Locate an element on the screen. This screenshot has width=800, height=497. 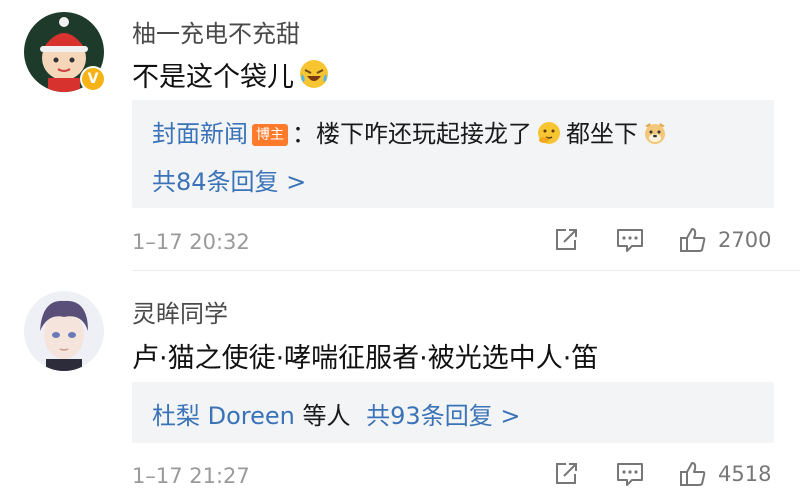
dog-face-emoji-icon is located at coordinates (655, 136).